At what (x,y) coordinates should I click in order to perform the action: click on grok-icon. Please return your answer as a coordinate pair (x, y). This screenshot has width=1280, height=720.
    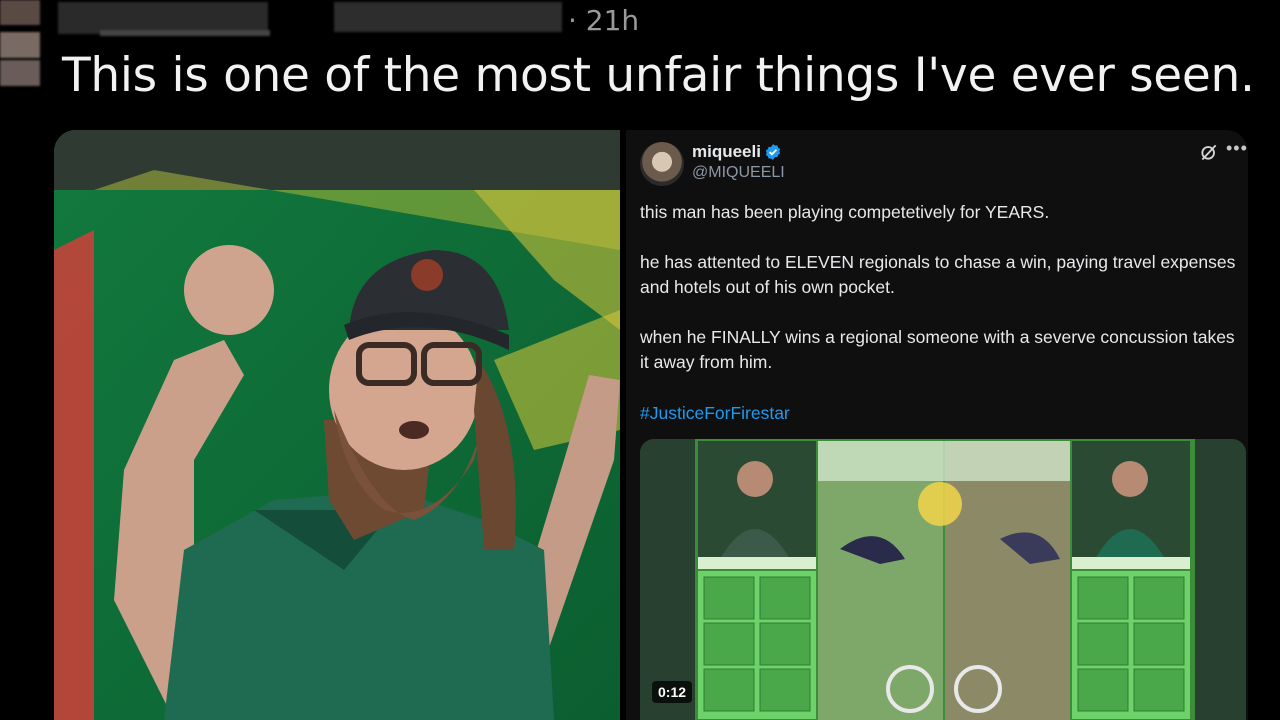
    Looking at the image, I should click on (1209, 152).